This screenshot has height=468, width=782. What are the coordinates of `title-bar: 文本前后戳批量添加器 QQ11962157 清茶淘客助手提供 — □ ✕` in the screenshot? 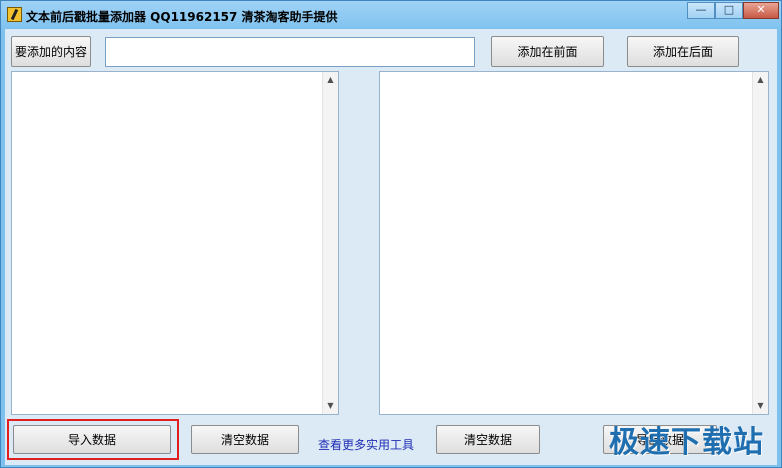 It's located at (391, 15).